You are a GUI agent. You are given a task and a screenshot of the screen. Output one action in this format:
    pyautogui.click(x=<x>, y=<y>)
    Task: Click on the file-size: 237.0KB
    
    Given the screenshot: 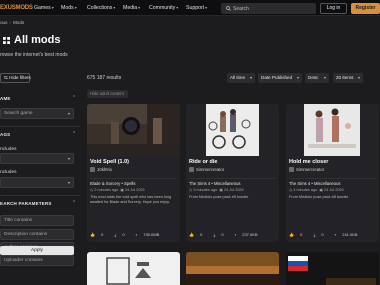 What is the action you would take?
    pyautogui.click(x=250, y=234)
    